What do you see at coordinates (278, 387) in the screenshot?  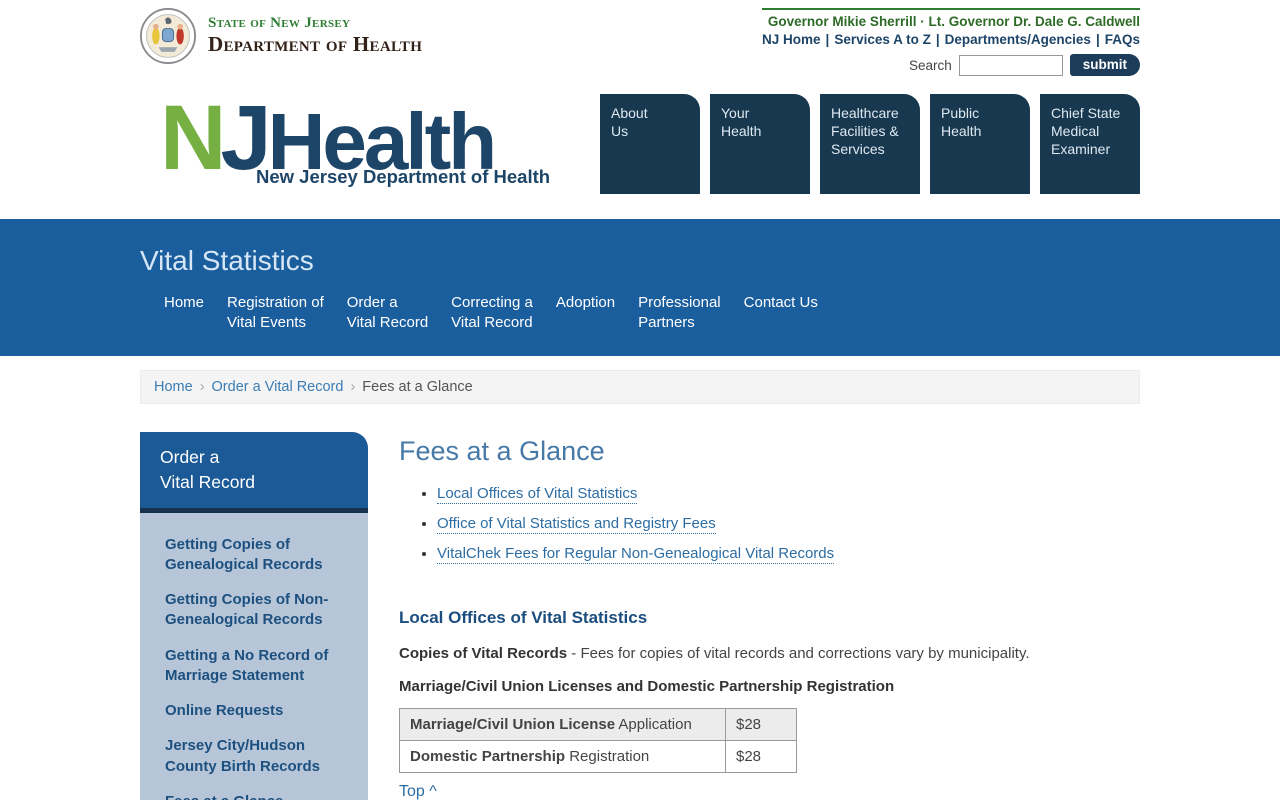 I see `breadcrumb-order-a-vital-record: Order a Vital Record` at bounding box center [278, 387].